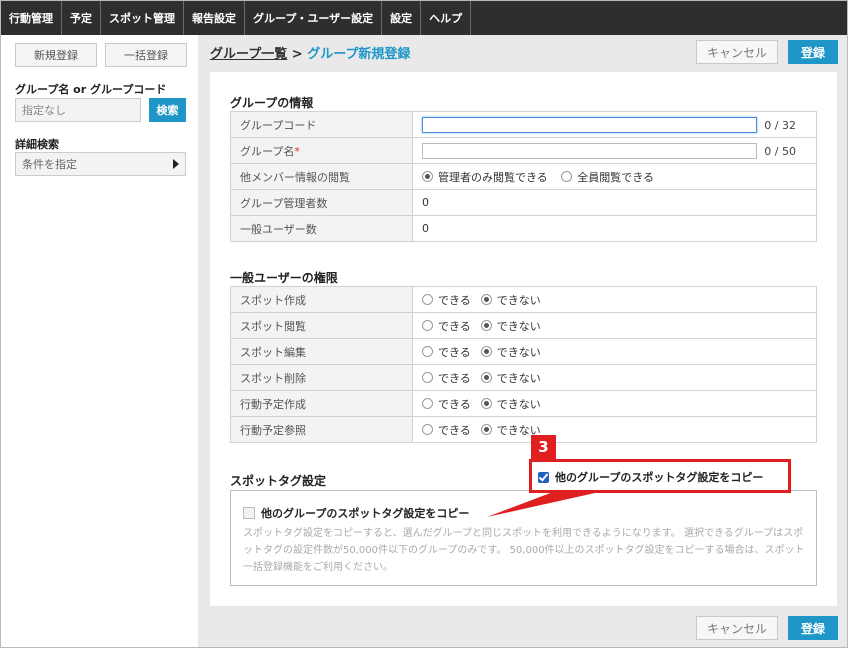 This screenshot has width=848, height=648. I want to click on nav-help: ヘルプ, so click(446, 18).